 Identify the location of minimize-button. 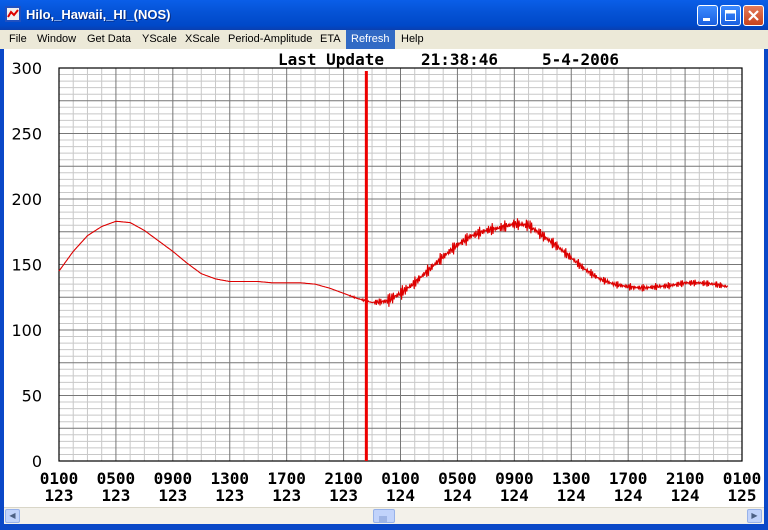
(707, 15).